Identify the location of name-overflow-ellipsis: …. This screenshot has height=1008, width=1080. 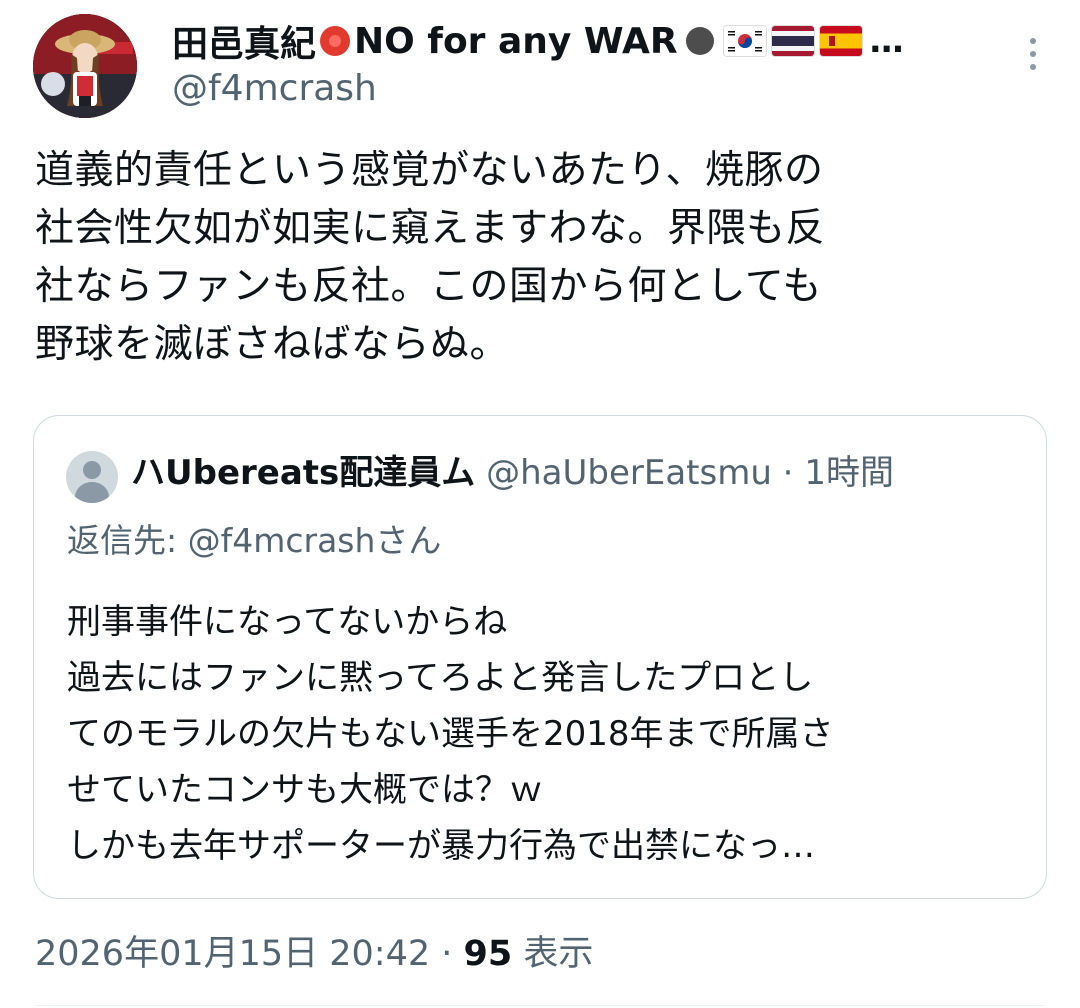
(886, 41).